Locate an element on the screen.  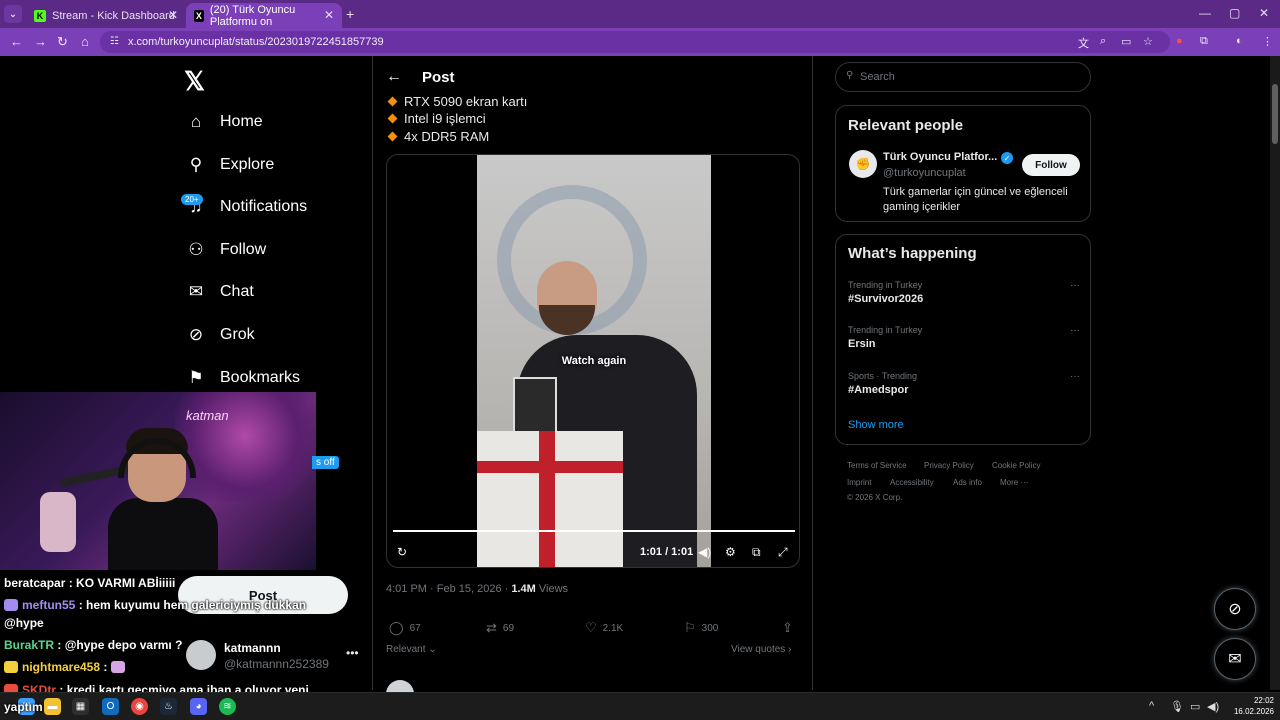
watch-again-button: Watch again is located at coordinates (593, 361).